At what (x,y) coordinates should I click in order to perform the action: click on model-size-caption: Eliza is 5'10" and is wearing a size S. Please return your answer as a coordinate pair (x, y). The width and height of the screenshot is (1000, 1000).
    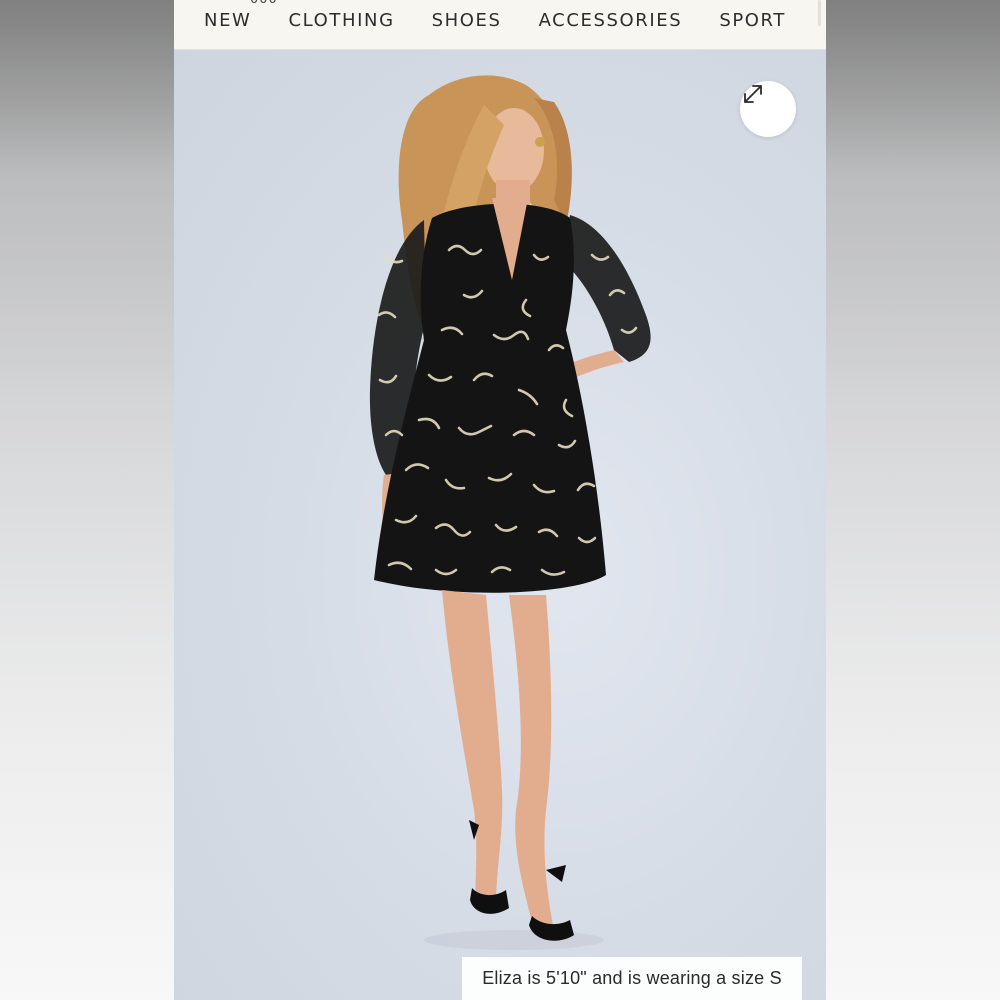
    Looking at the image, I should click on (632, 978).